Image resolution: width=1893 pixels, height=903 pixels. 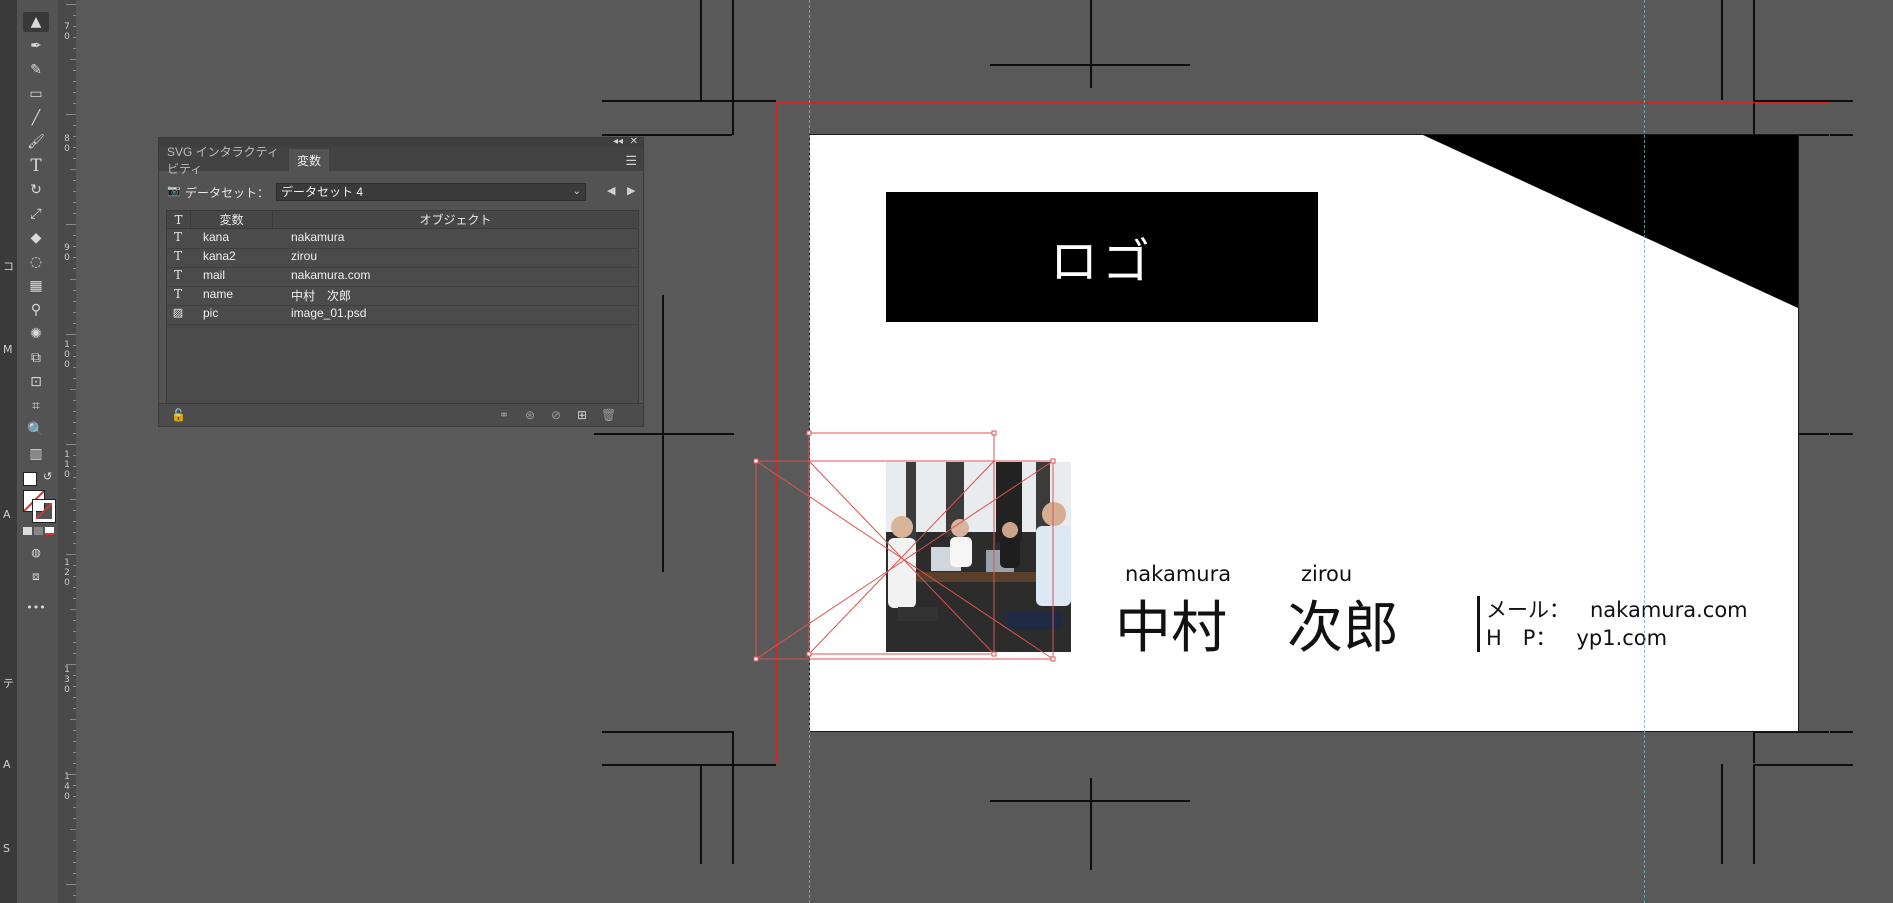 I want to click on make-static-icon: ⚭, so click(x=504, y=415).